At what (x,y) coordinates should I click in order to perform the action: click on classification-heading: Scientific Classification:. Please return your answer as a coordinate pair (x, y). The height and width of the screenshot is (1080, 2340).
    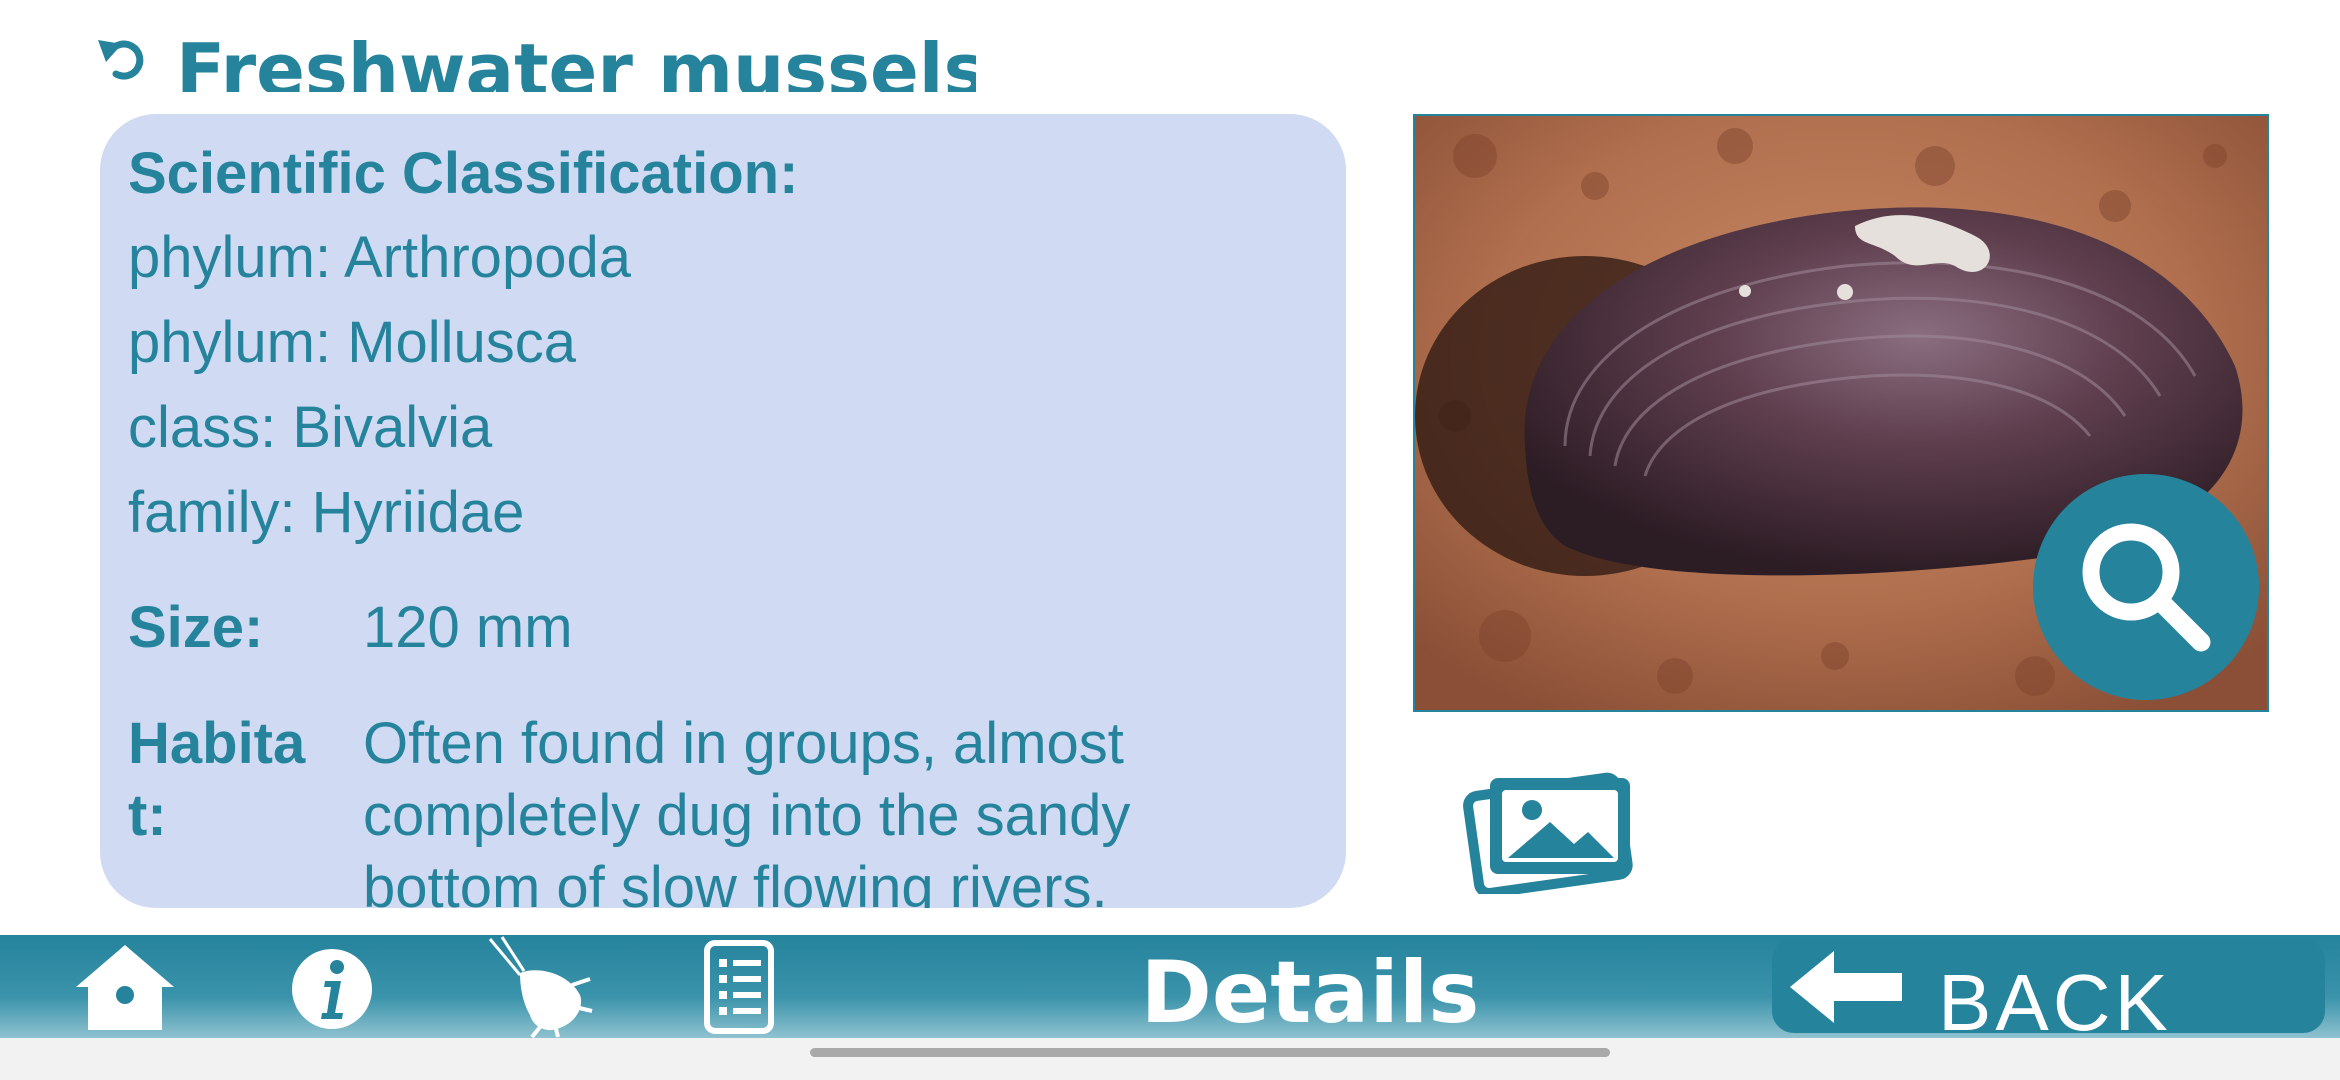
    Looking at the image, I should click on (463, 173).